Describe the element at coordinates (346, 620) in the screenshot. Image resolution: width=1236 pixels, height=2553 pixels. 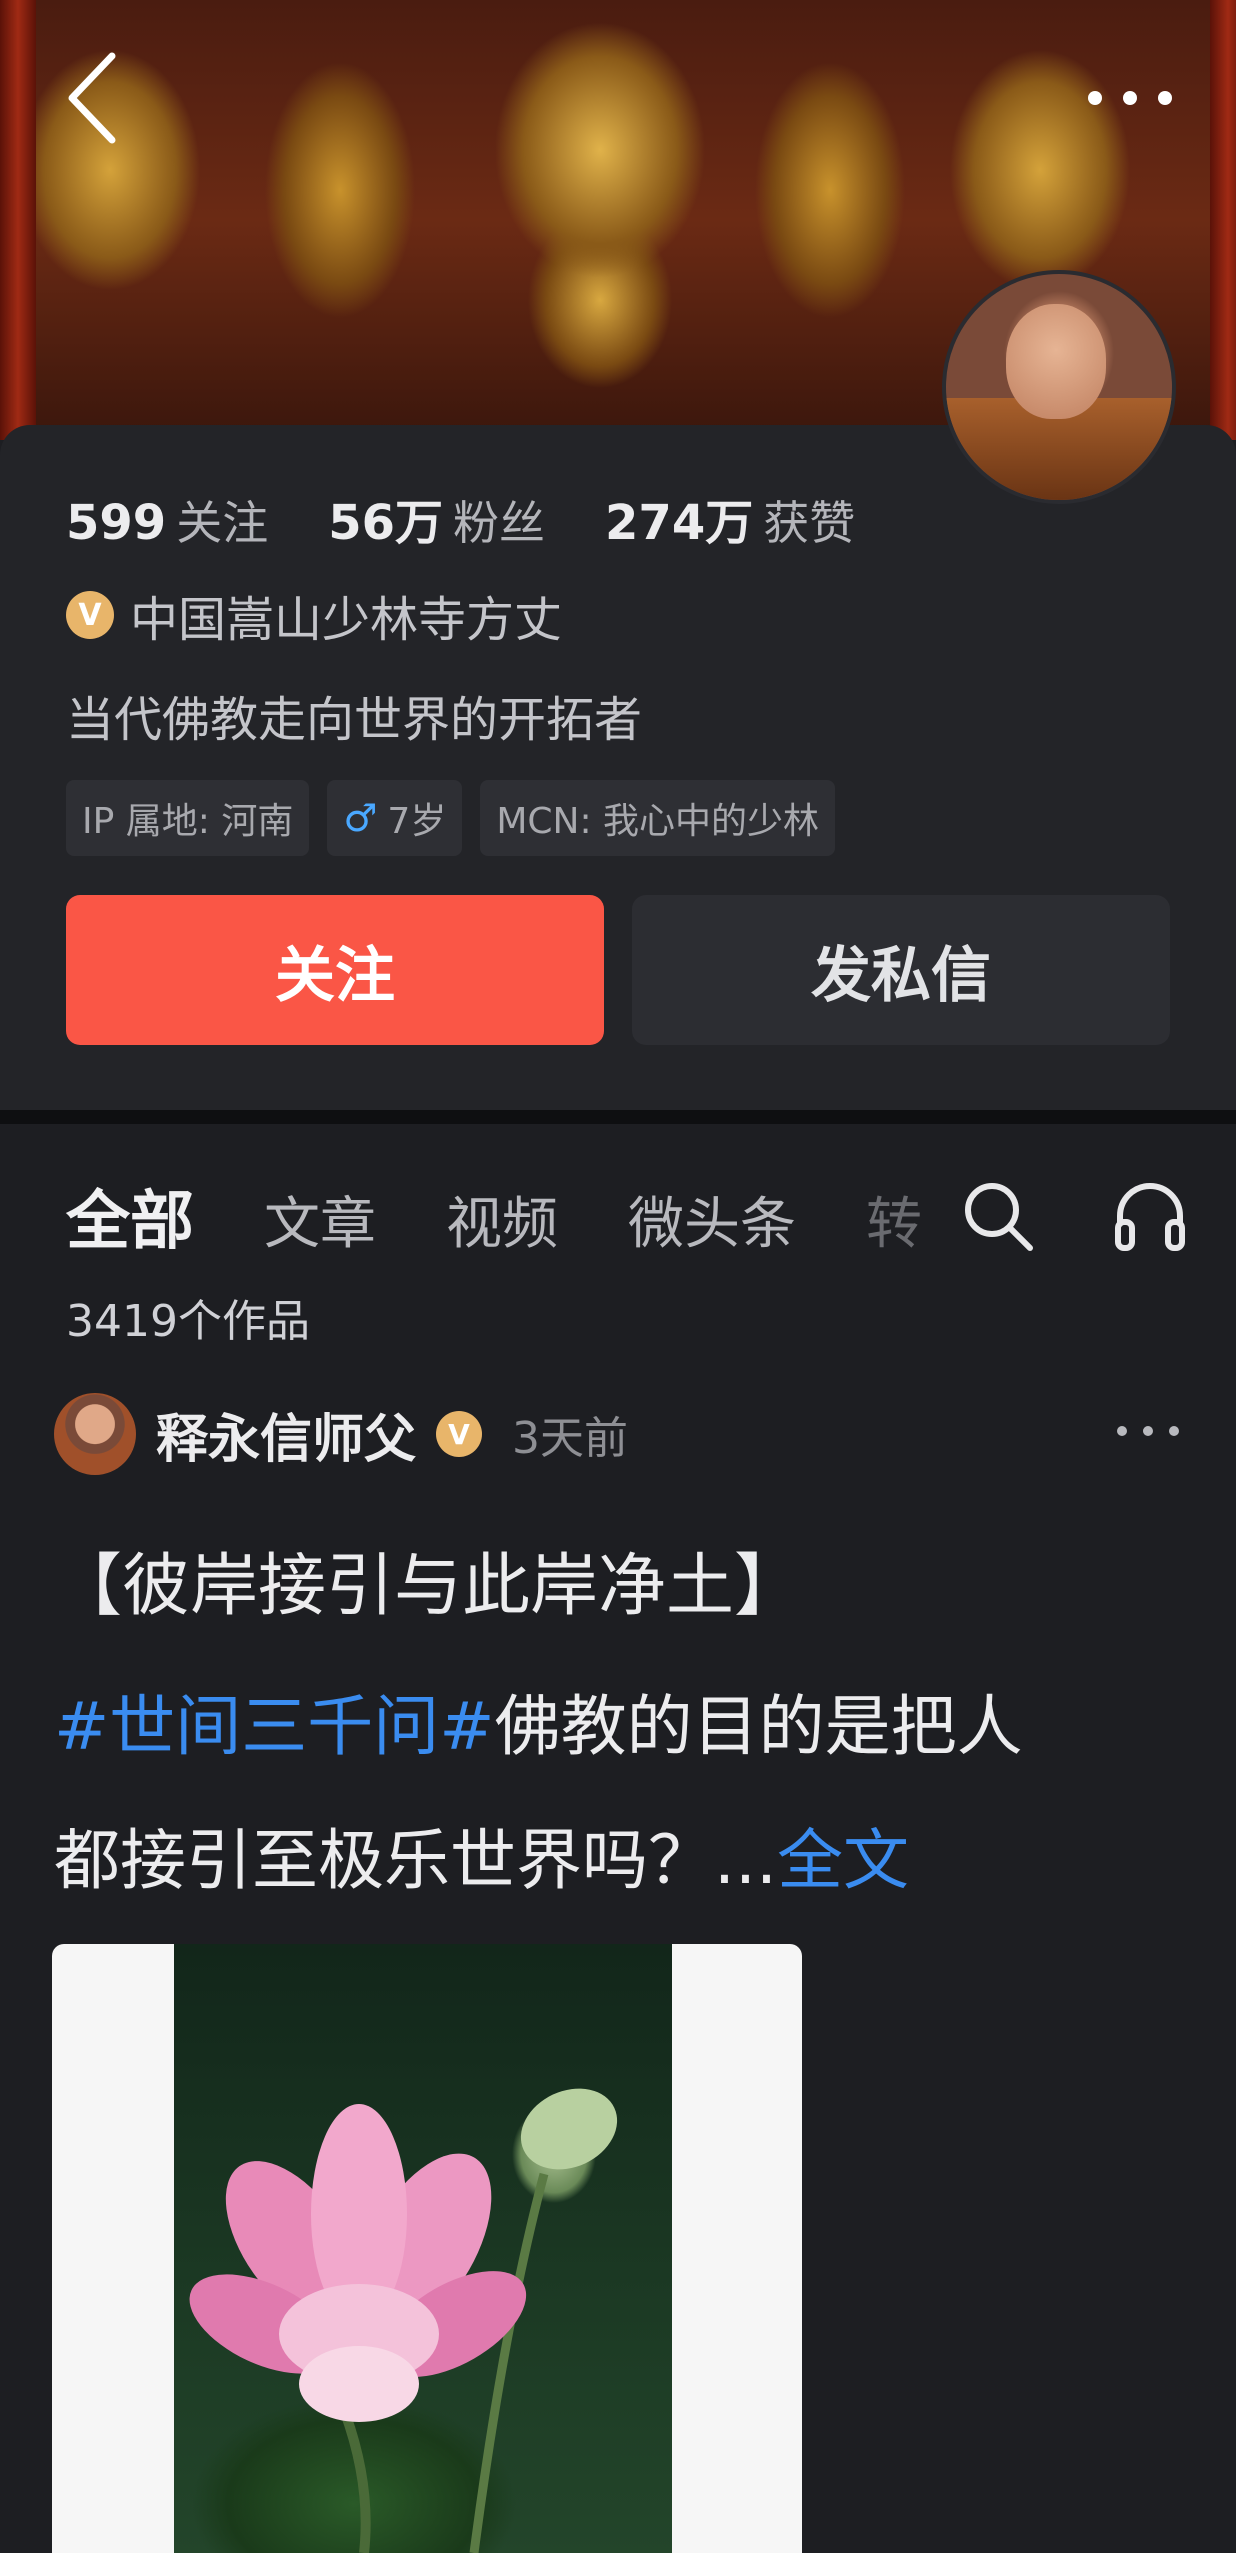
I see `verified-title: 中国嵩山少林寺方丈` at that location.